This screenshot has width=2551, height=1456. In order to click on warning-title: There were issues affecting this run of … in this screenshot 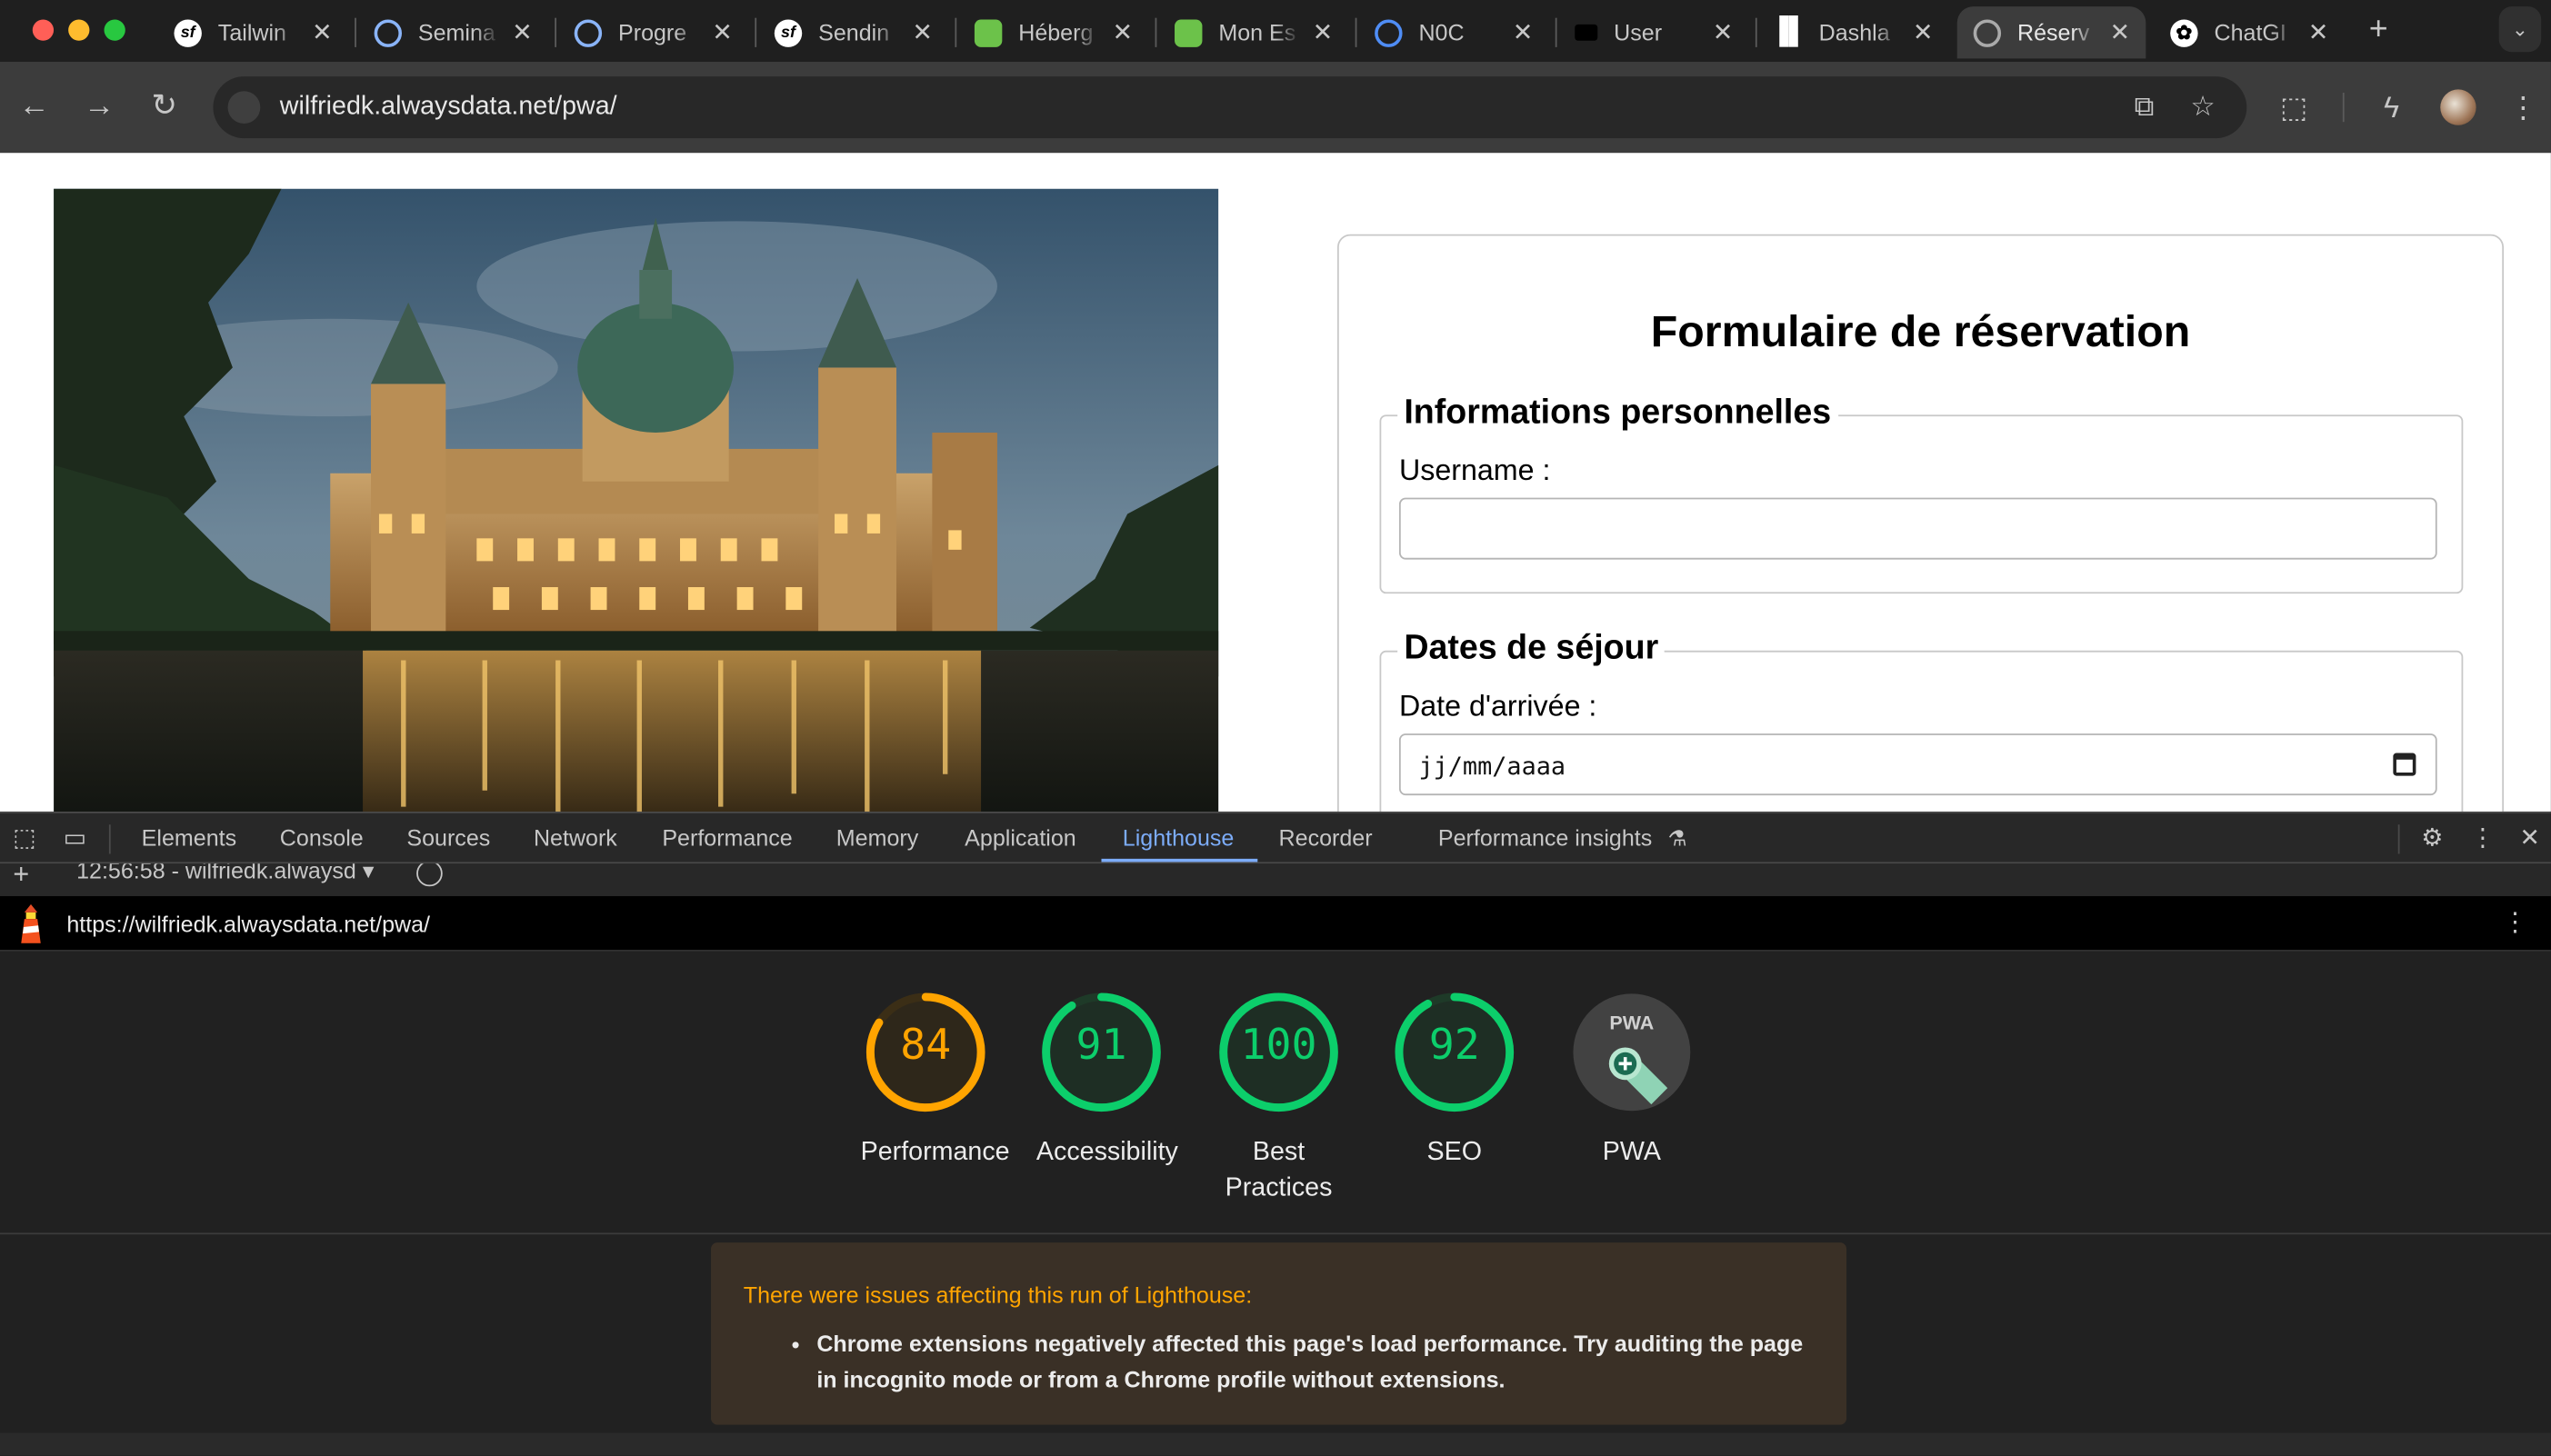, I will do `click(998, 1294)`.